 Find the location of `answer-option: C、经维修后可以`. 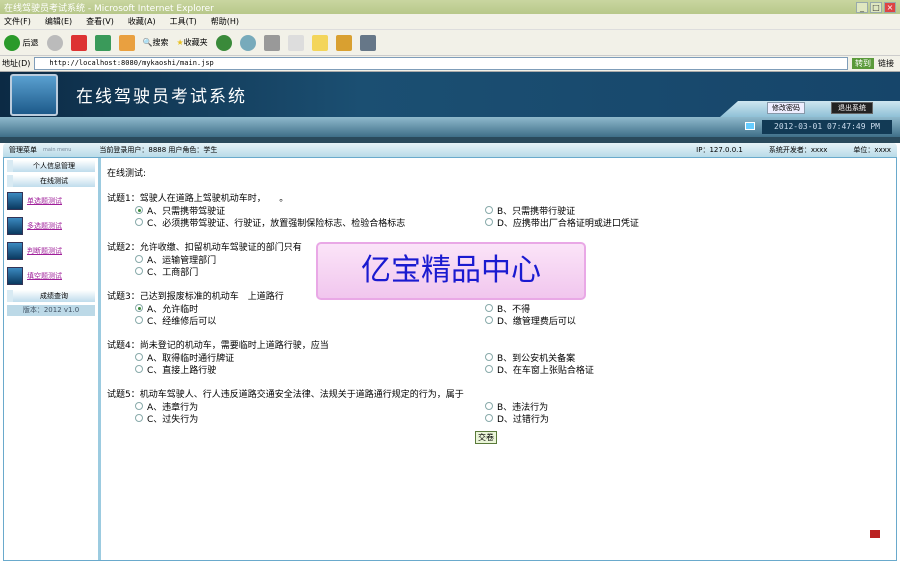

answer-option: C、经维修后可以 is located at coordinates (310, 320).